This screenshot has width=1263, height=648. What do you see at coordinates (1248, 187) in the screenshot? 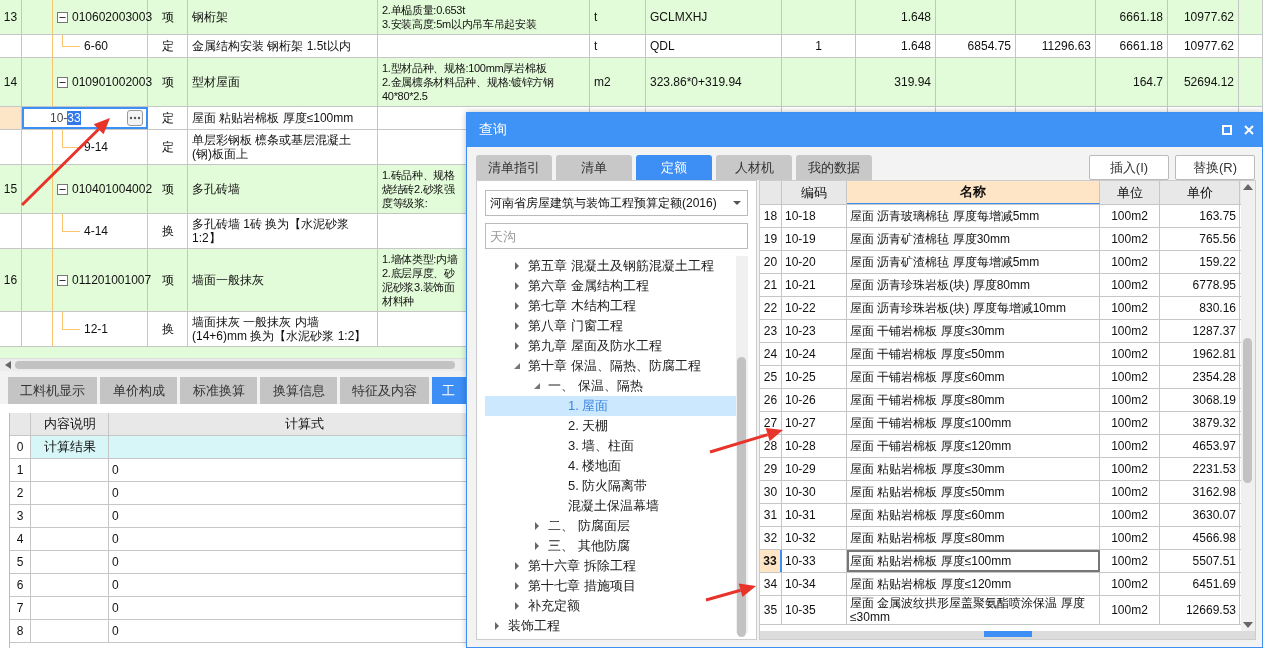
I see `scroll-up-icon` at bounding box center [1248, 187].